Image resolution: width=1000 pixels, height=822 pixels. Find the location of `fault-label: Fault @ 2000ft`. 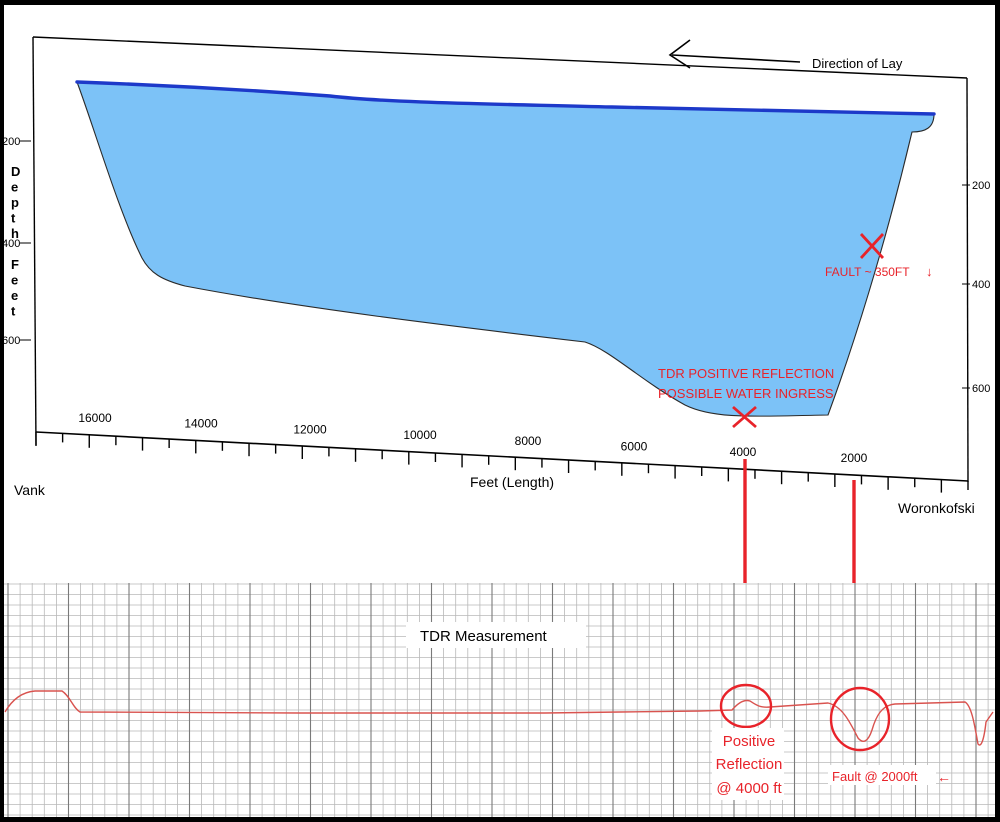

fault-label: Fault @ 2000ft is located at coordinates (875, 776).